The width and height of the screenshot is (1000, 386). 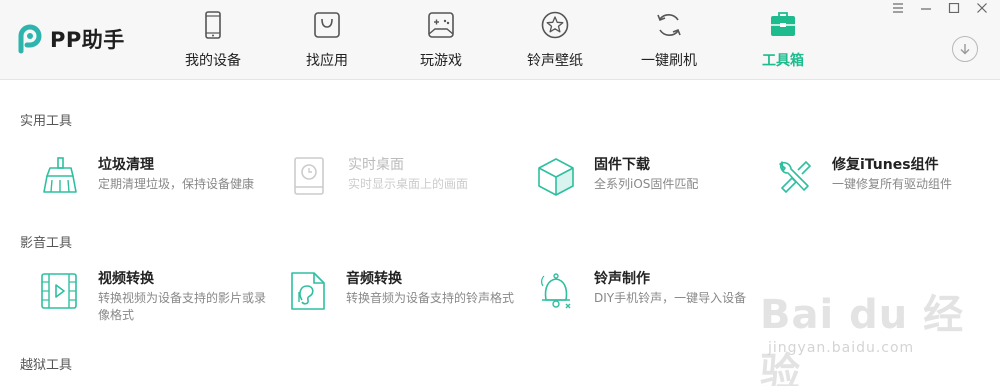 What do you see at coordinates (669, 40) in the screenshot?
I see `nav-one-click-flash: 一键刷机` at bounding box center [669, 40].